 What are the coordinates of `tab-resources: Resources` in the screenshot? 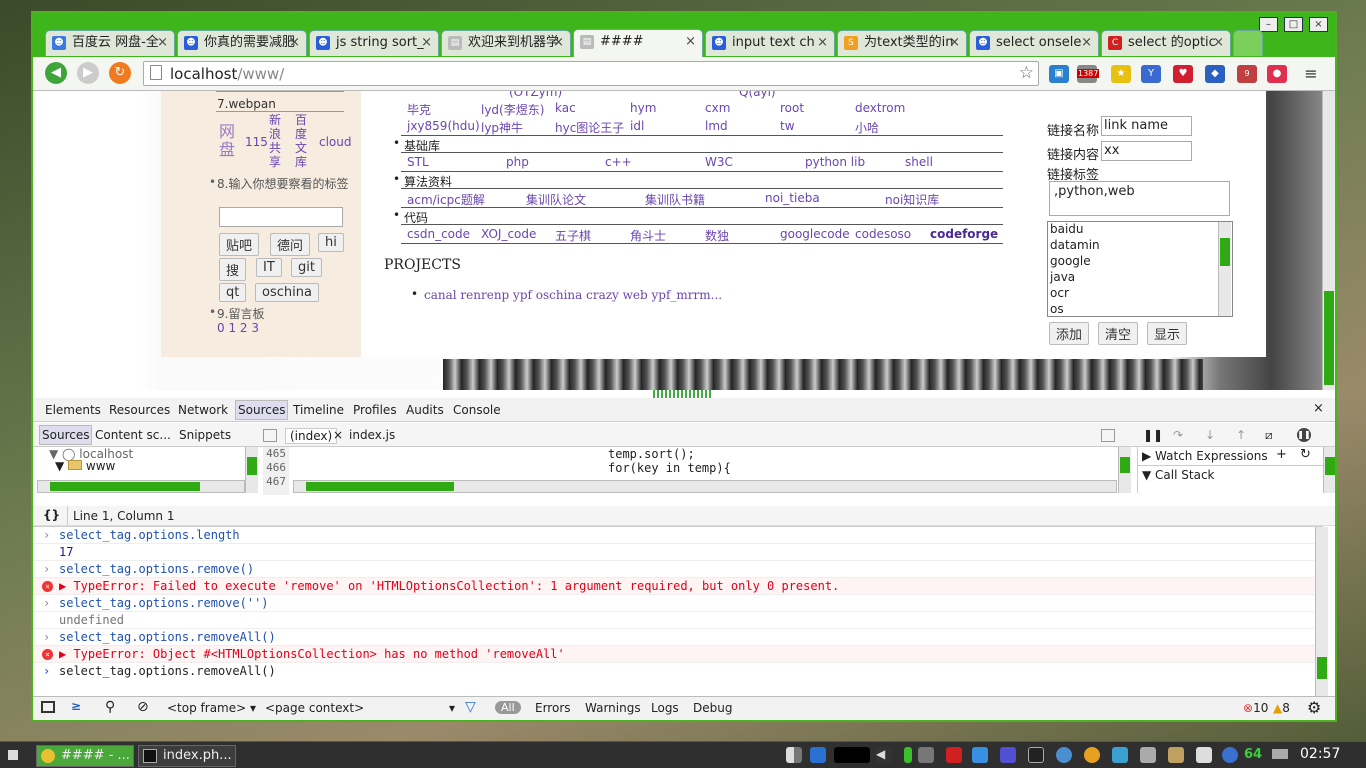 It's located at (139, 410).